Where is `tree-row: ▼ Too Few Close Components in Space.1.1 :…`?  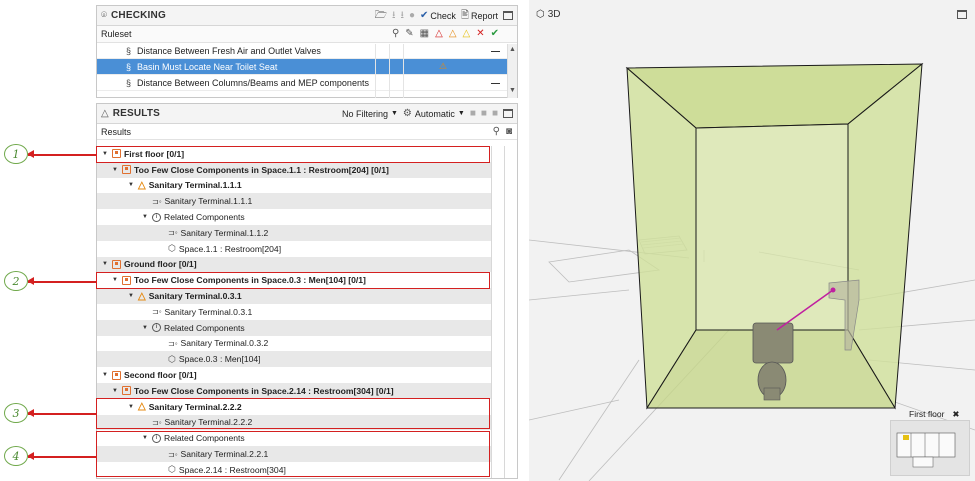
tree-row: ▼ Too Few Close Components in Space.1.1 :… is located at coordinates (294, 169).